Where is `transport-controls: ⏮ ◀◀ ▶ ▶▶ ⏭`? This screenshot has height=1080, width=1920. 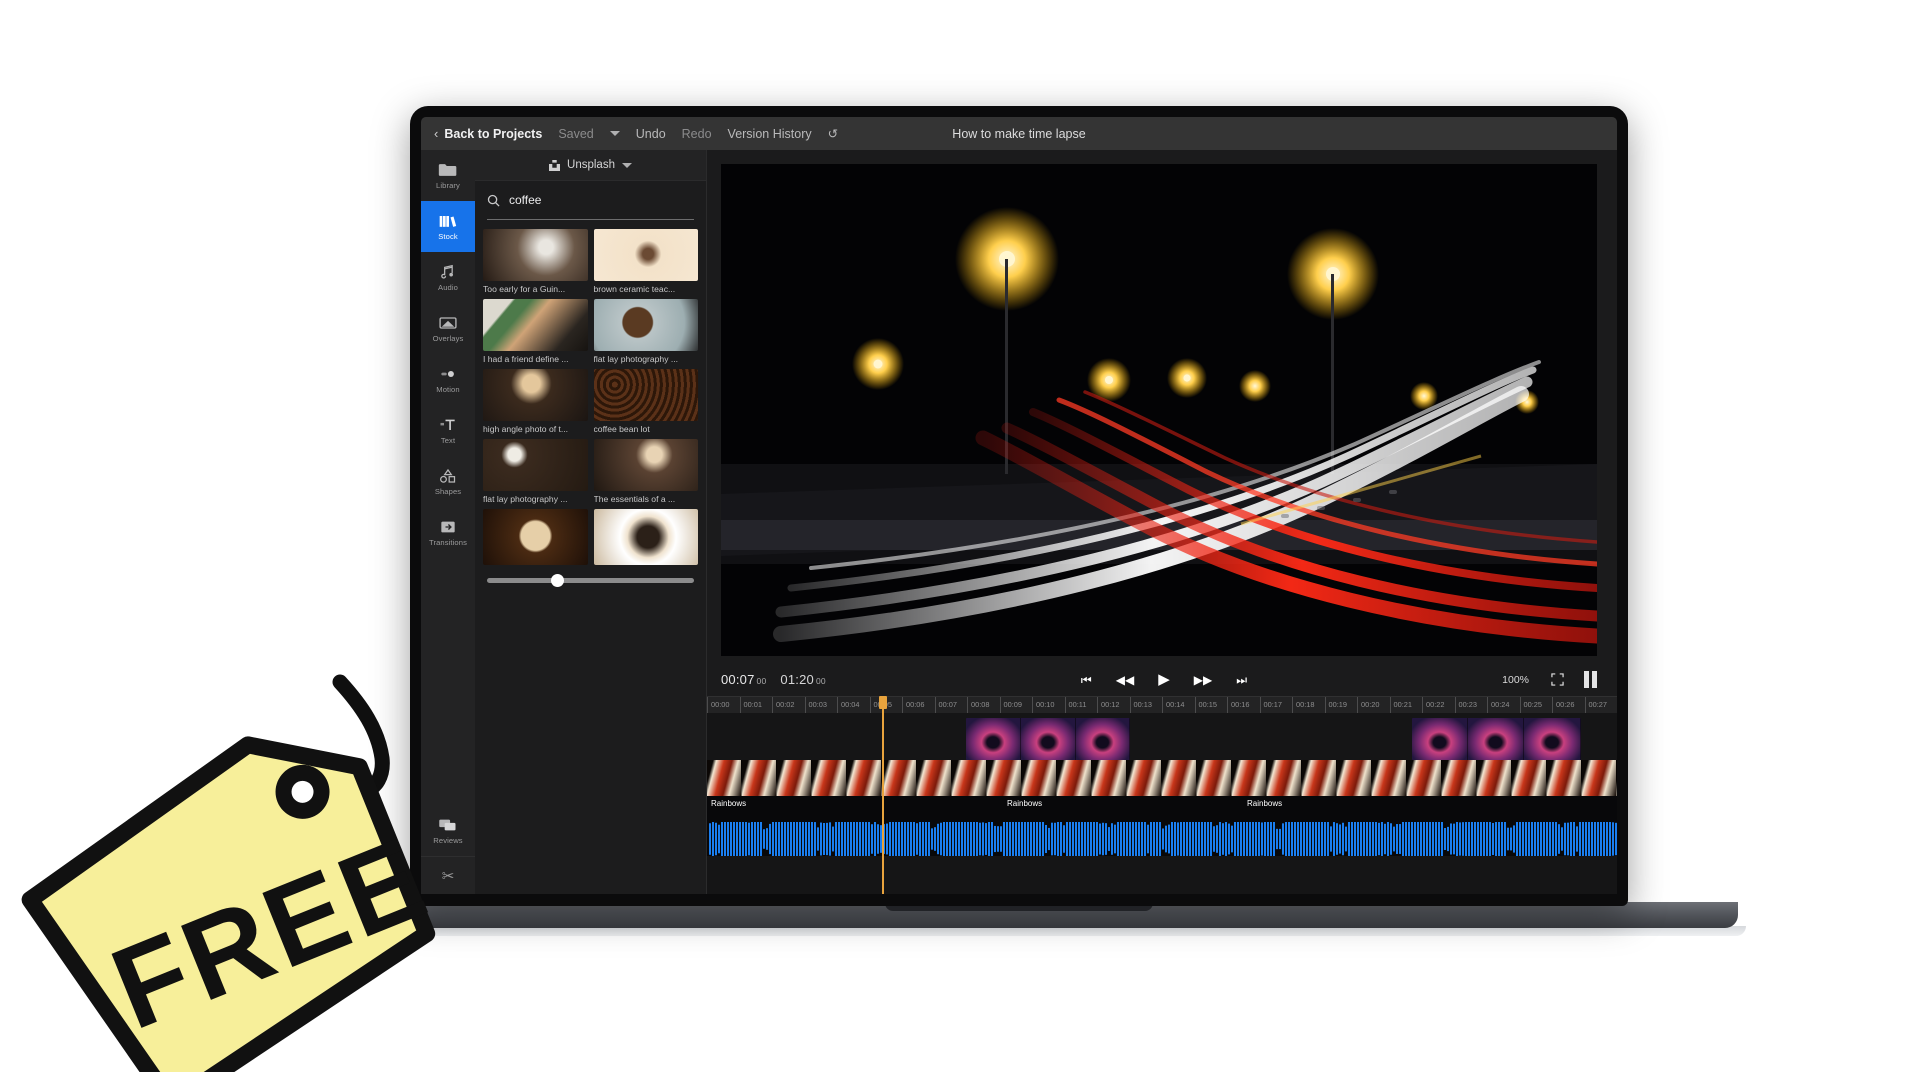 transport-controls: ⏮ ◀◀ ▶ ▶▶ ⏭ is located at coordinates (1164, 679).